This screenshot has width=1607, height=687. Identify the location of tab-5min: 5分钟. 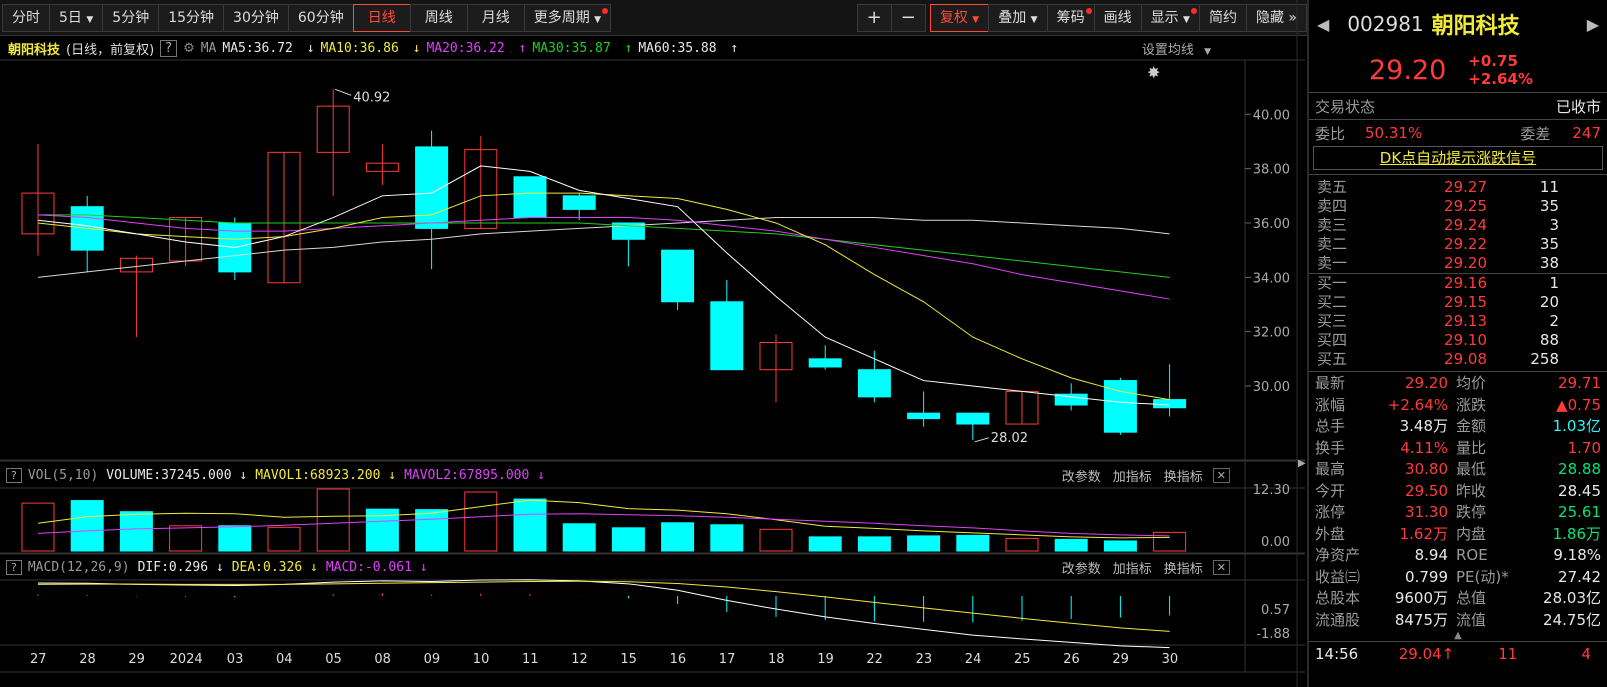
(131, 17).